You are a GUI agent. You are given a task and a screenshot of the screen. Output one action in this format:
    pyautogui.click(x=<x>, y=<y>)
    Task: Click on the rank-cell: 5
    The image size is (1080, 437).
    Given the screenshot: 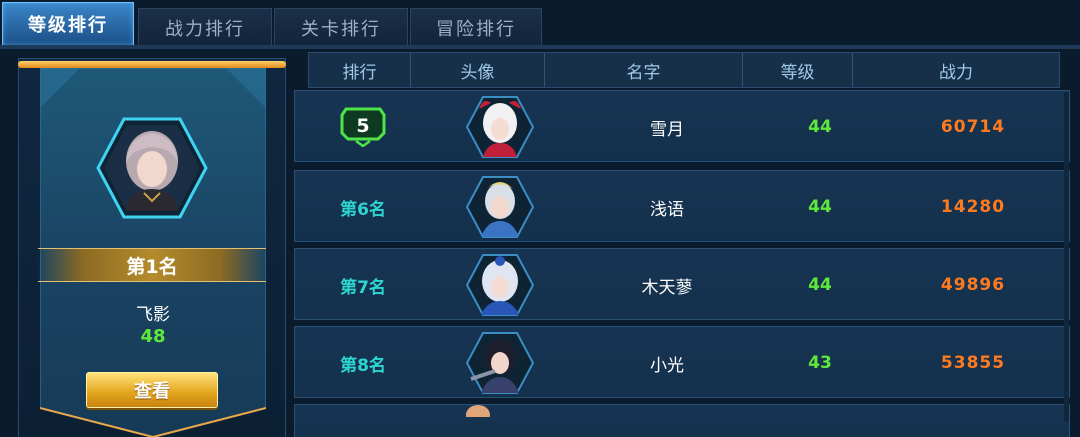 What is the action you would take?
    pyautogui.click(x=363, y=127)
    